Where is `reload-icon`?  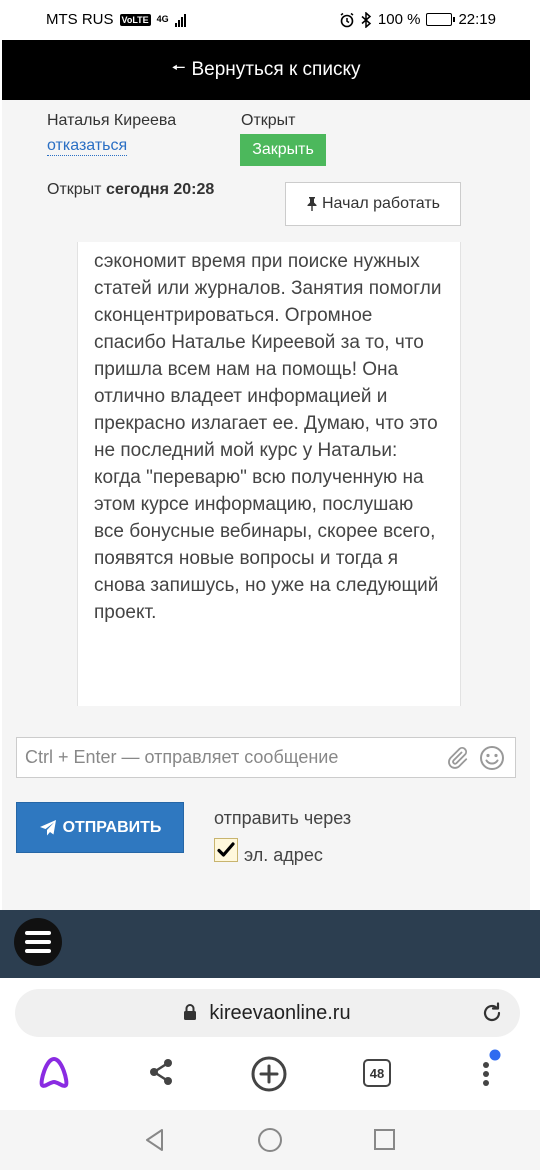 reload-icon is located at coordinates (492, 1013).